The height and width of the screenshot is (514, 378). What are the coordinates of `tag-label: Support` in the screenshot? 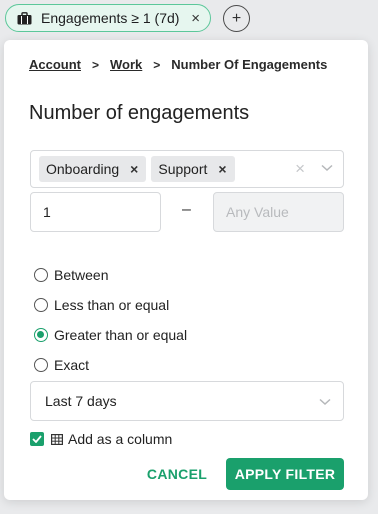 It's located at (183, 169).